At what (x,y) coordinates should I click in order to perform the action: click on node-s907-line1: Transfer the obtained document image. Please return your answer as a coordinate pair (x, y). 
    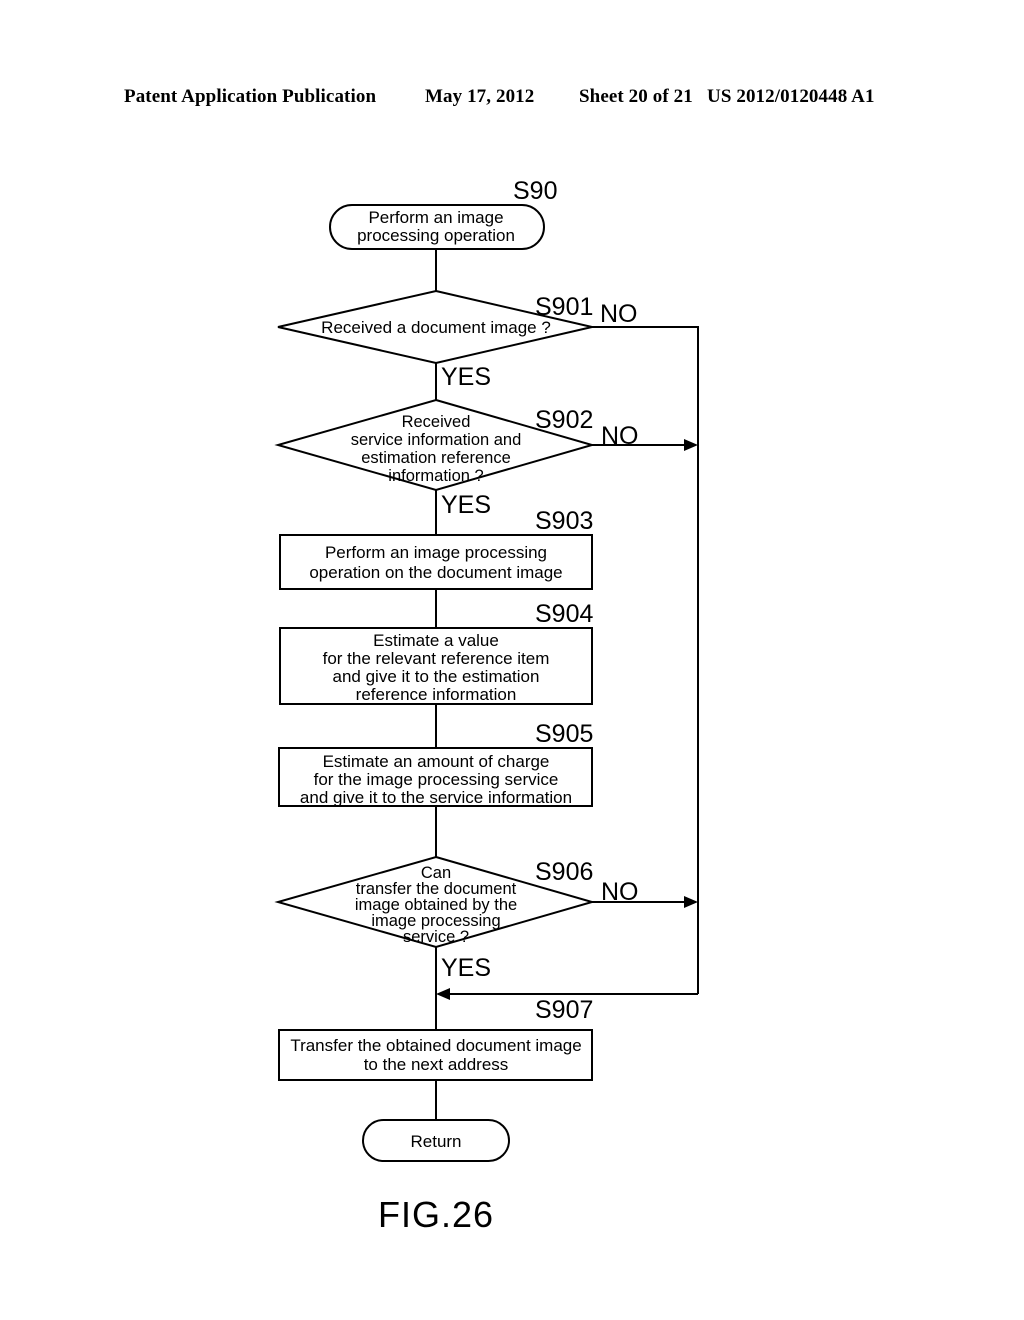
    Looking at the image, I should click on (435, 1045).